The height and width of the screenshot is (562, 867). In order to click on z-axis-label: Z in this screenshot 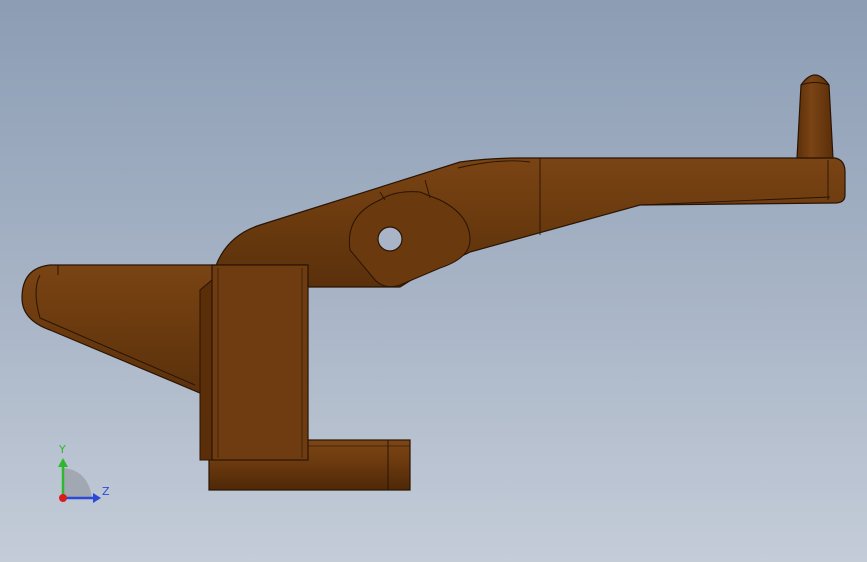, I will do `click(106, 491)`.